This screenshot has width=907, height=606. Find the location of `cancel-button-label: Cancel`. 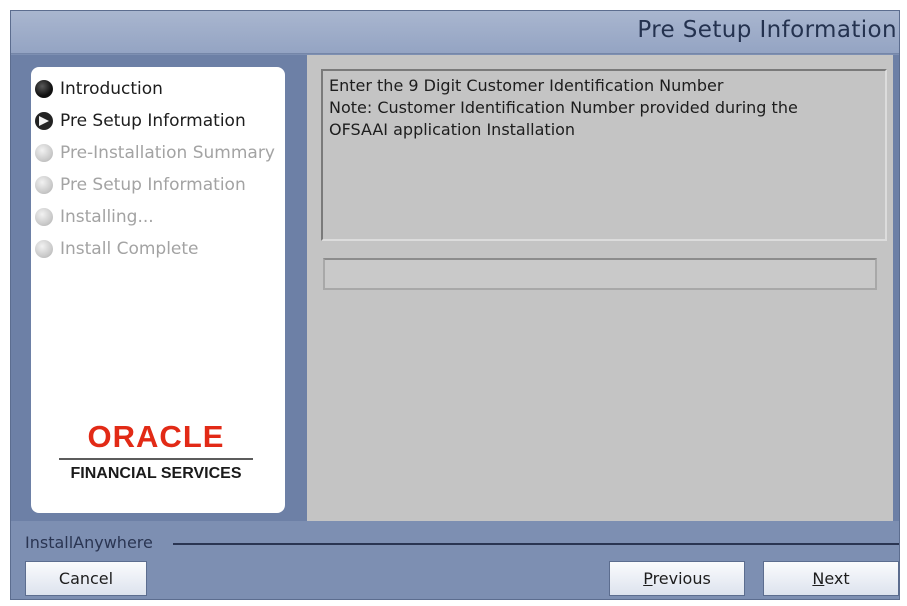

cancel-button-label: Cancel is located at coordinates (86, 578).